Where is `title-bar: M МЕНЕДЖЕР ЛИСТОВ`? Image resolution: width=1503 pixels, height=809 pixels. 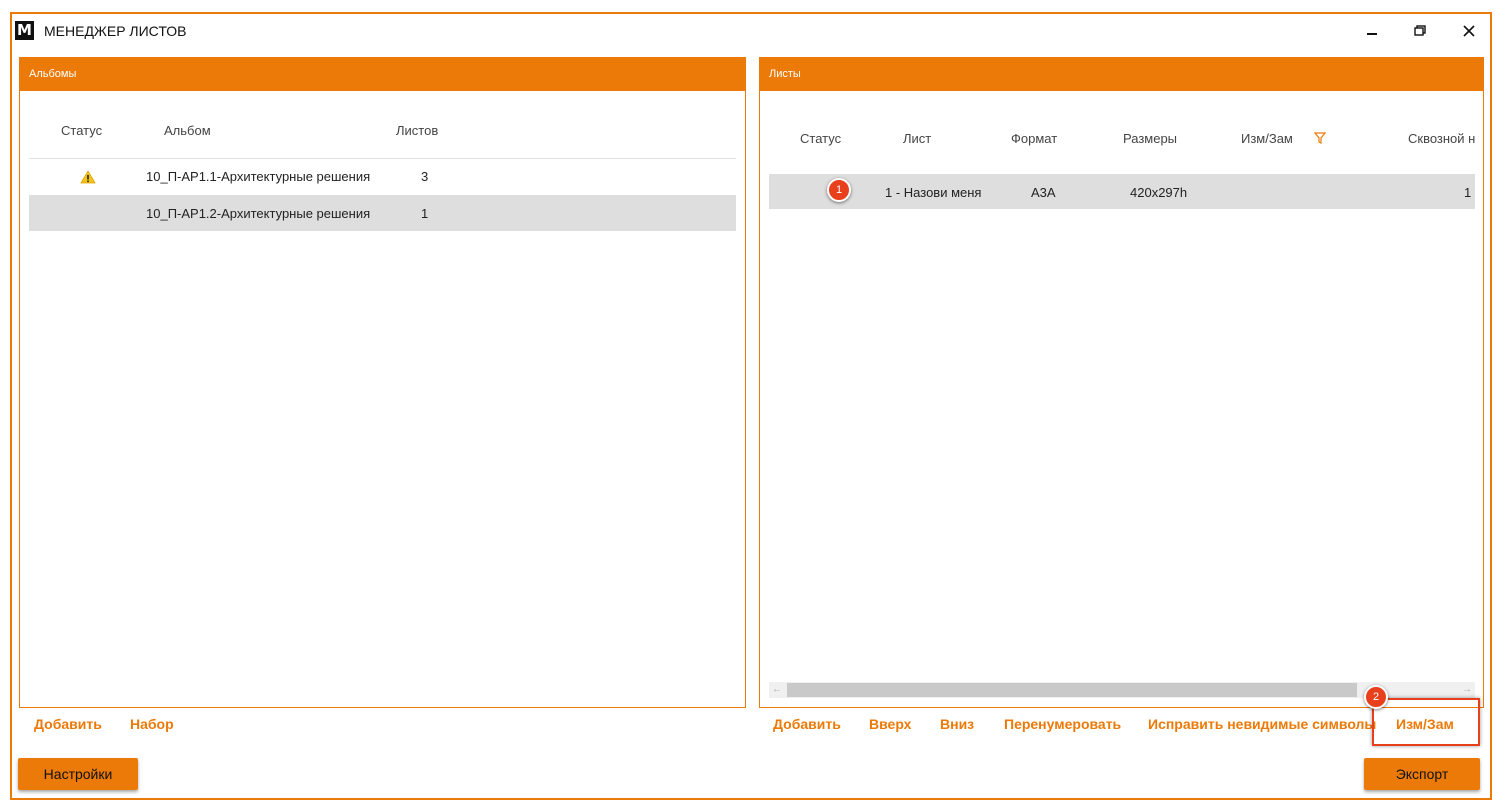 title-bar: M МЕНЕДЖЕР ЛИСТОВ is located at coordinates (751, 32).